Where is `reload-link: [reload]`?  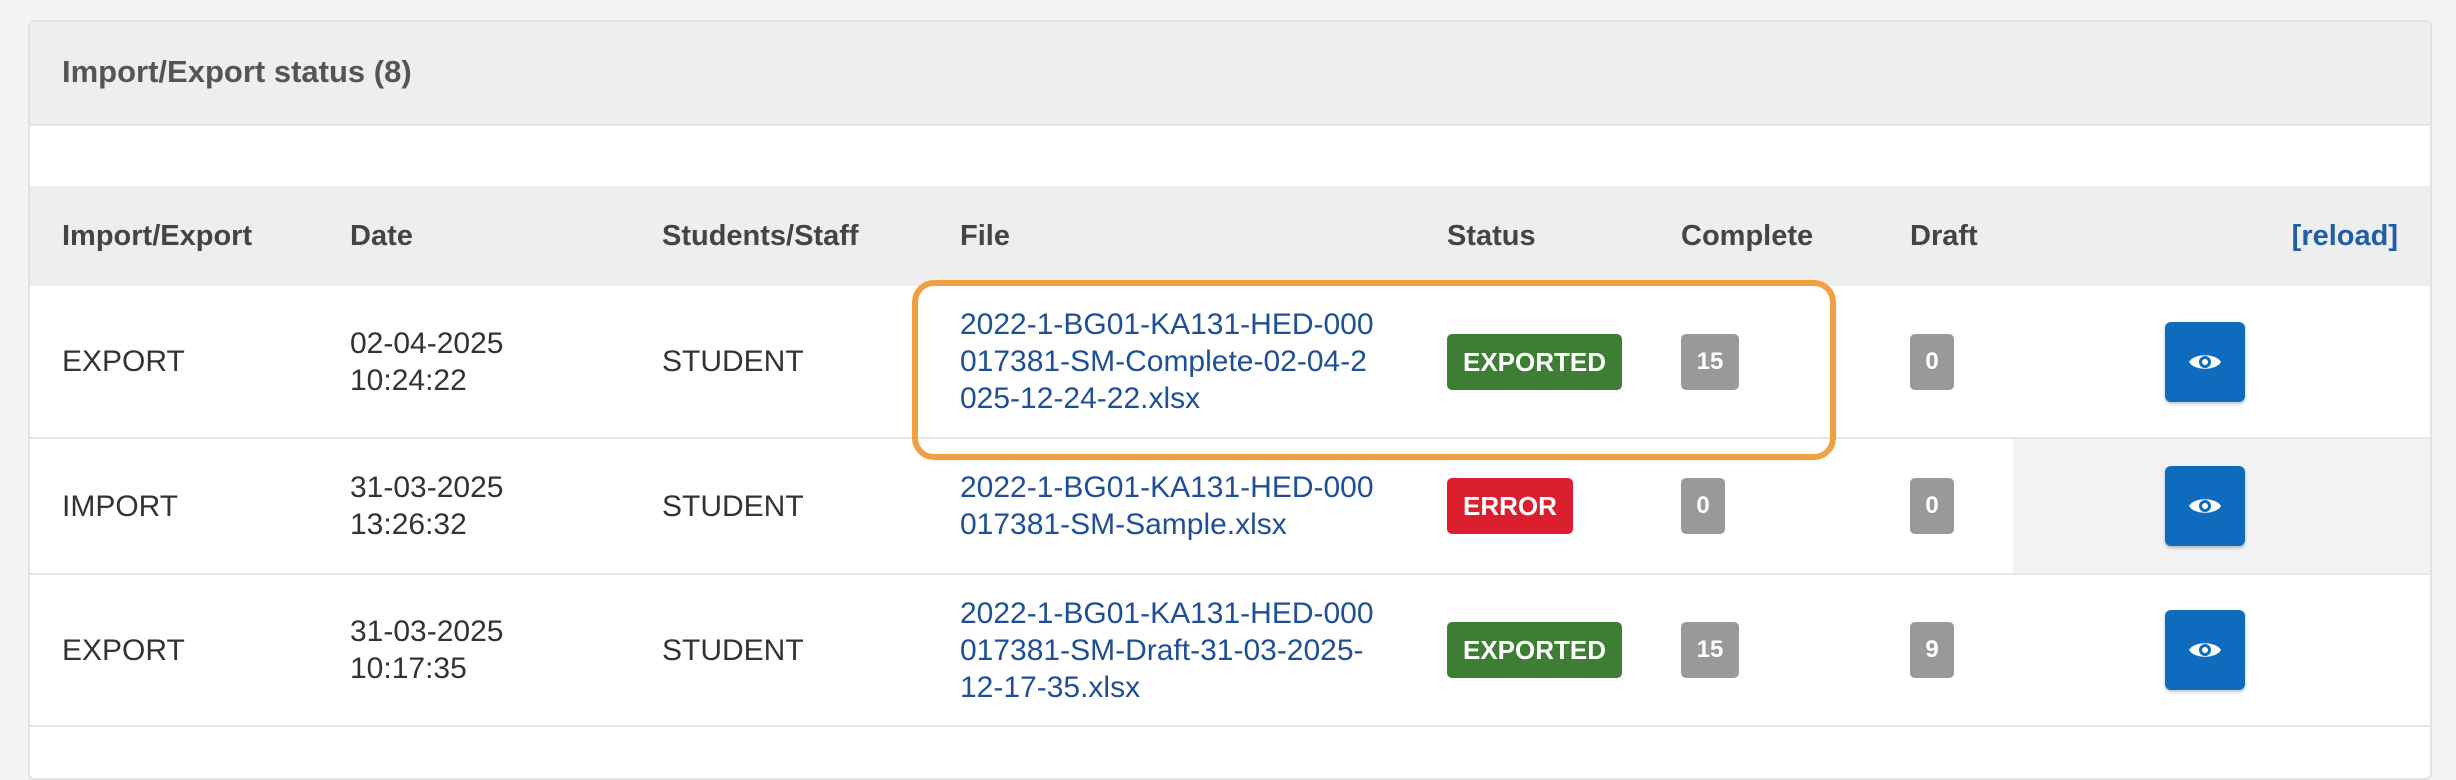 reload-link: [reload] is located at coordinates (2345, 236).